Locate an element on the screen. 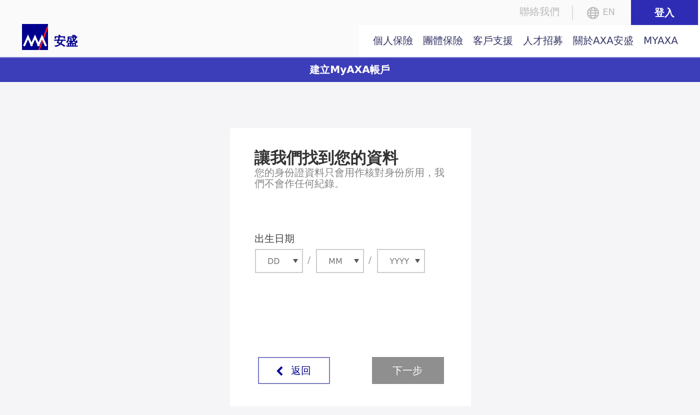 The height and width of the screenshot is (415, 700). date-select: MM is located at coordinates (340, 261).